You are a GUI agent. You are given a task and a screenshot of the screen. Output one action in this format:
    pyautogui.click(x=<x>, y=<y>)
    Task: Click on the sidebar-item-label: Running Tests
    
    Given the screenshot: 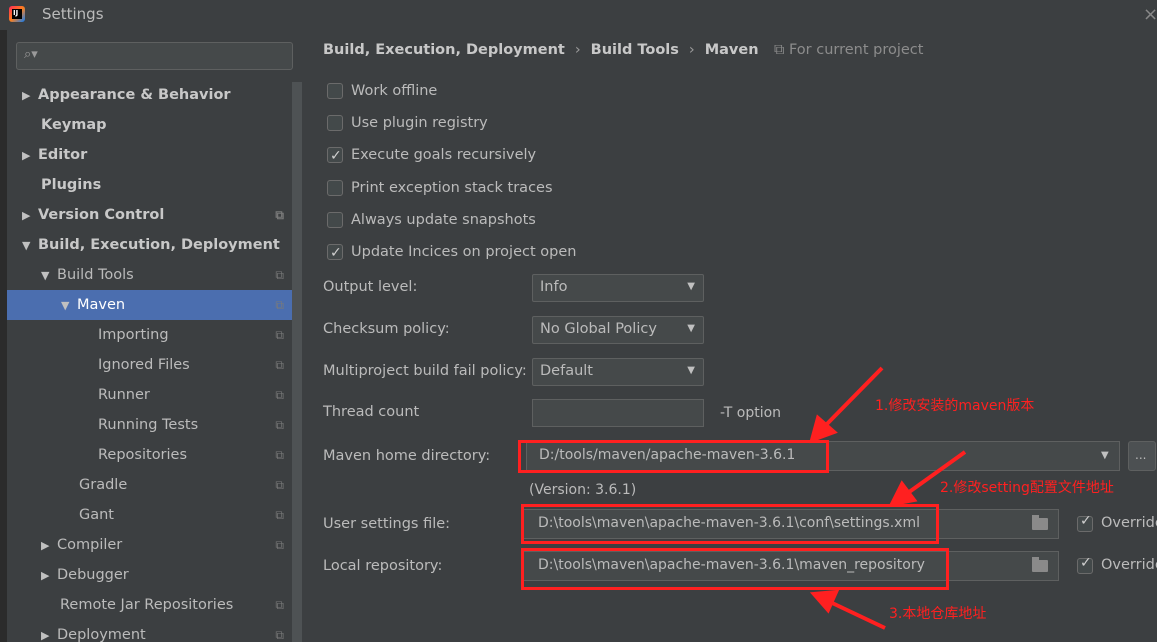 What is the action you would take?
    pyautogui.click(x=148, y=425)
    